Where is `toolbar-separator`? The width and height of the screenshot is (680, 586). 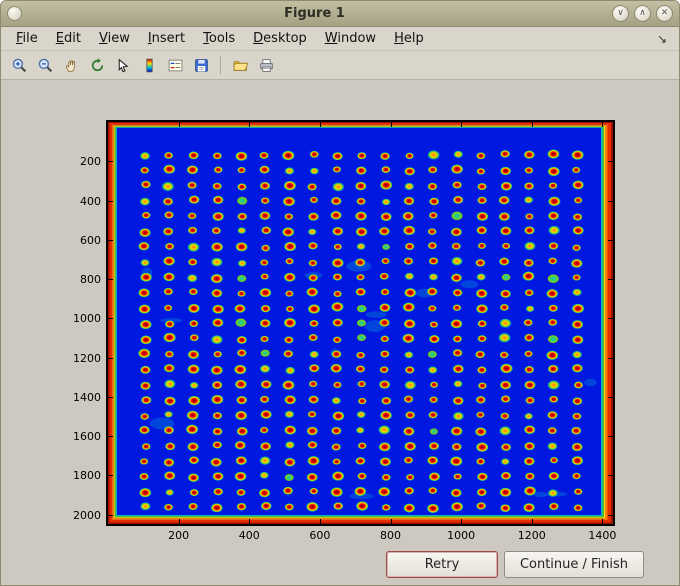
toolbar-separator is located at coordinates (220, 65).